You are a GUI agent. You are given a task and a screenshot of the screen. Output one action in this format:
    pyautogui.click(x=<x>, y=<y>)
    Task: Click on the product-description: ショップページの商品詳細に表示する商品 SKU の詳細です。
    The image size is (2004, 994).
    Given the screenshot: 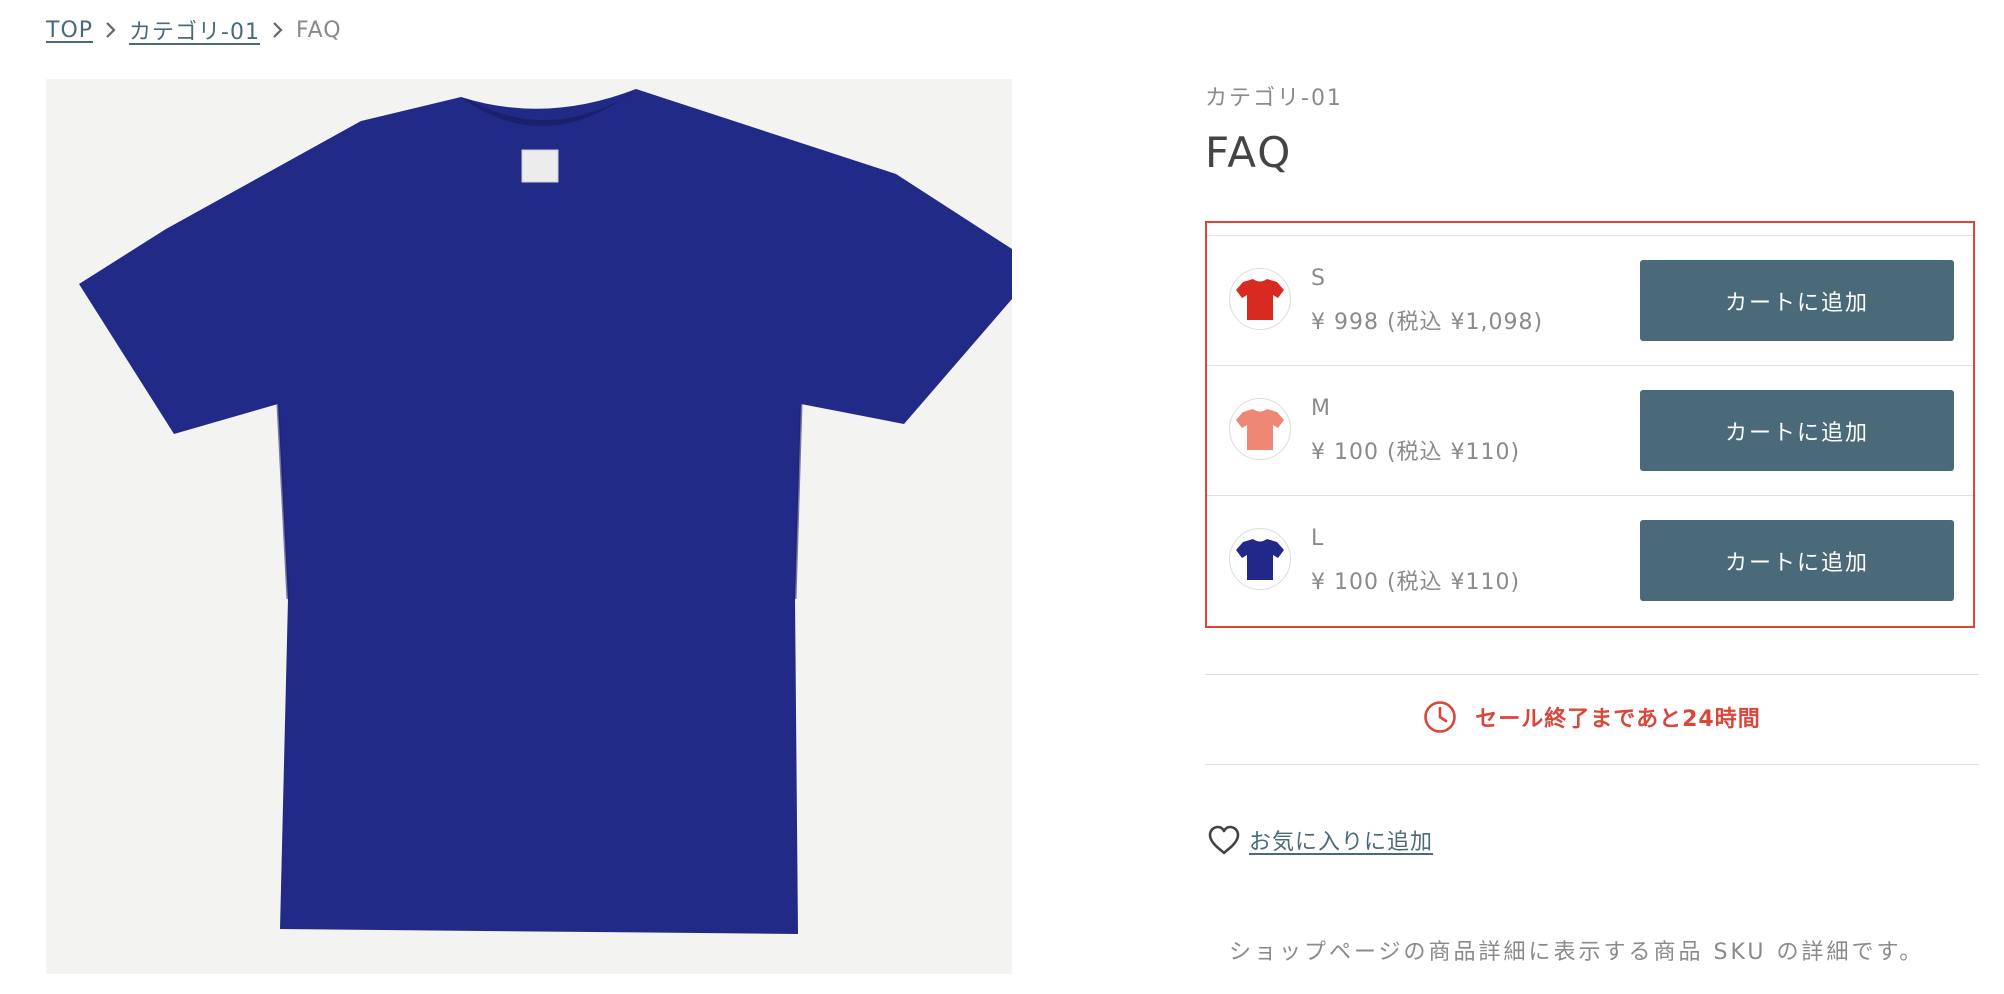 What is the action you would take?
    pyautogui.click(x=1577, y=952)
    